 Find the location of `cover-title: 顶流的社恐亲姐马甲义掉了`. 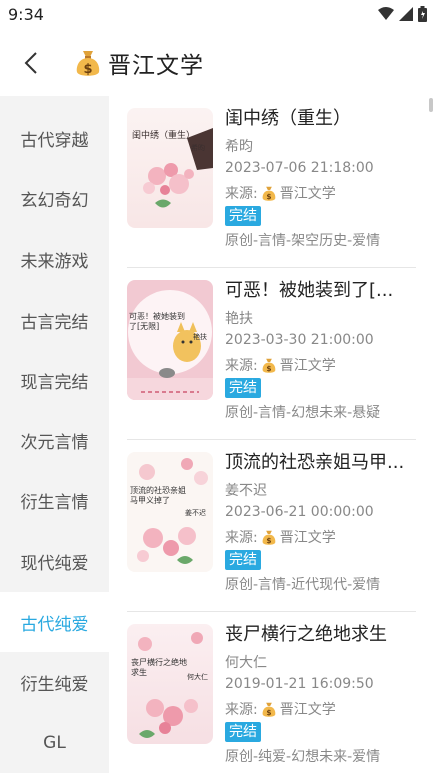

cover-title: 顶流的社恐亲姐马甲义掉了 is located at coordinates (158, 495).